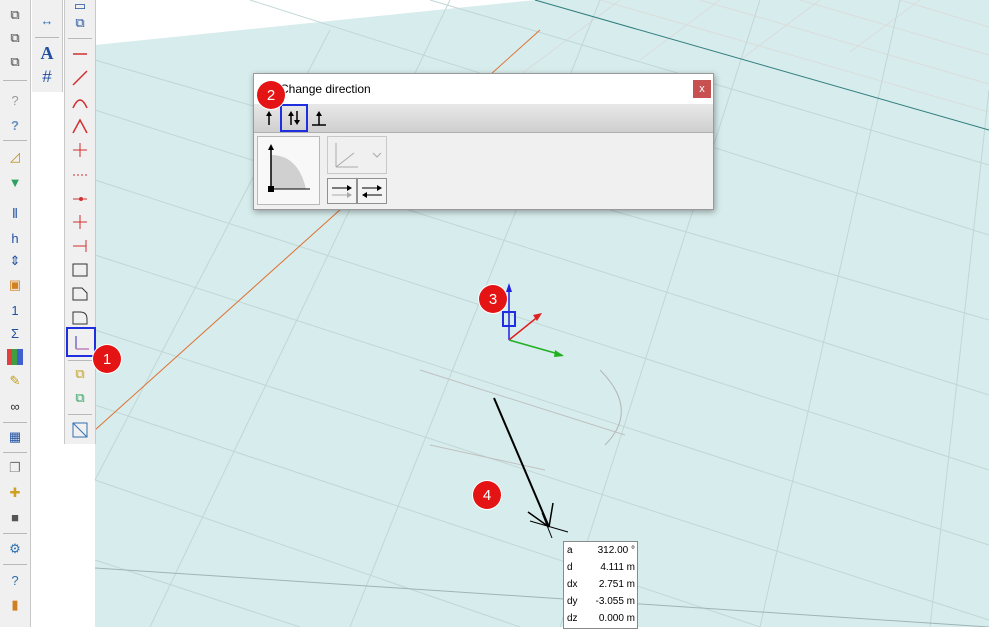 Image resolution: width=989 pixels, height=629 pixels. What do you see at coordinates (15, 381) in the screenshot?
I see `eraser-icon: ✎` at bounding box center [15, 381].